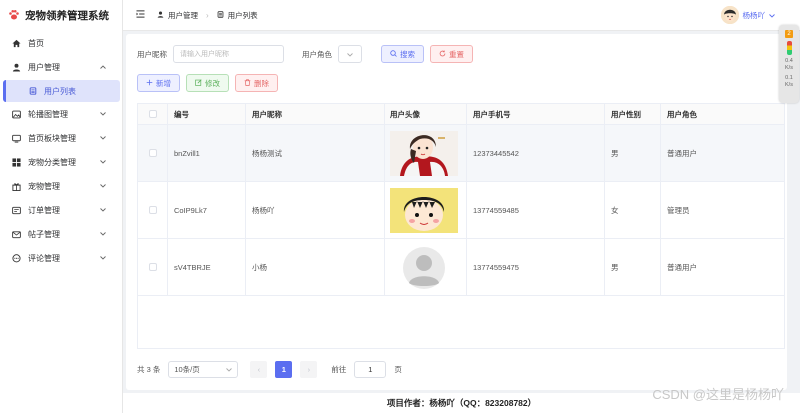  What do you see at coordinates (633, 114) in the screenshot?
I see `column-header: 用户性别` at bounding box center [633, 114].